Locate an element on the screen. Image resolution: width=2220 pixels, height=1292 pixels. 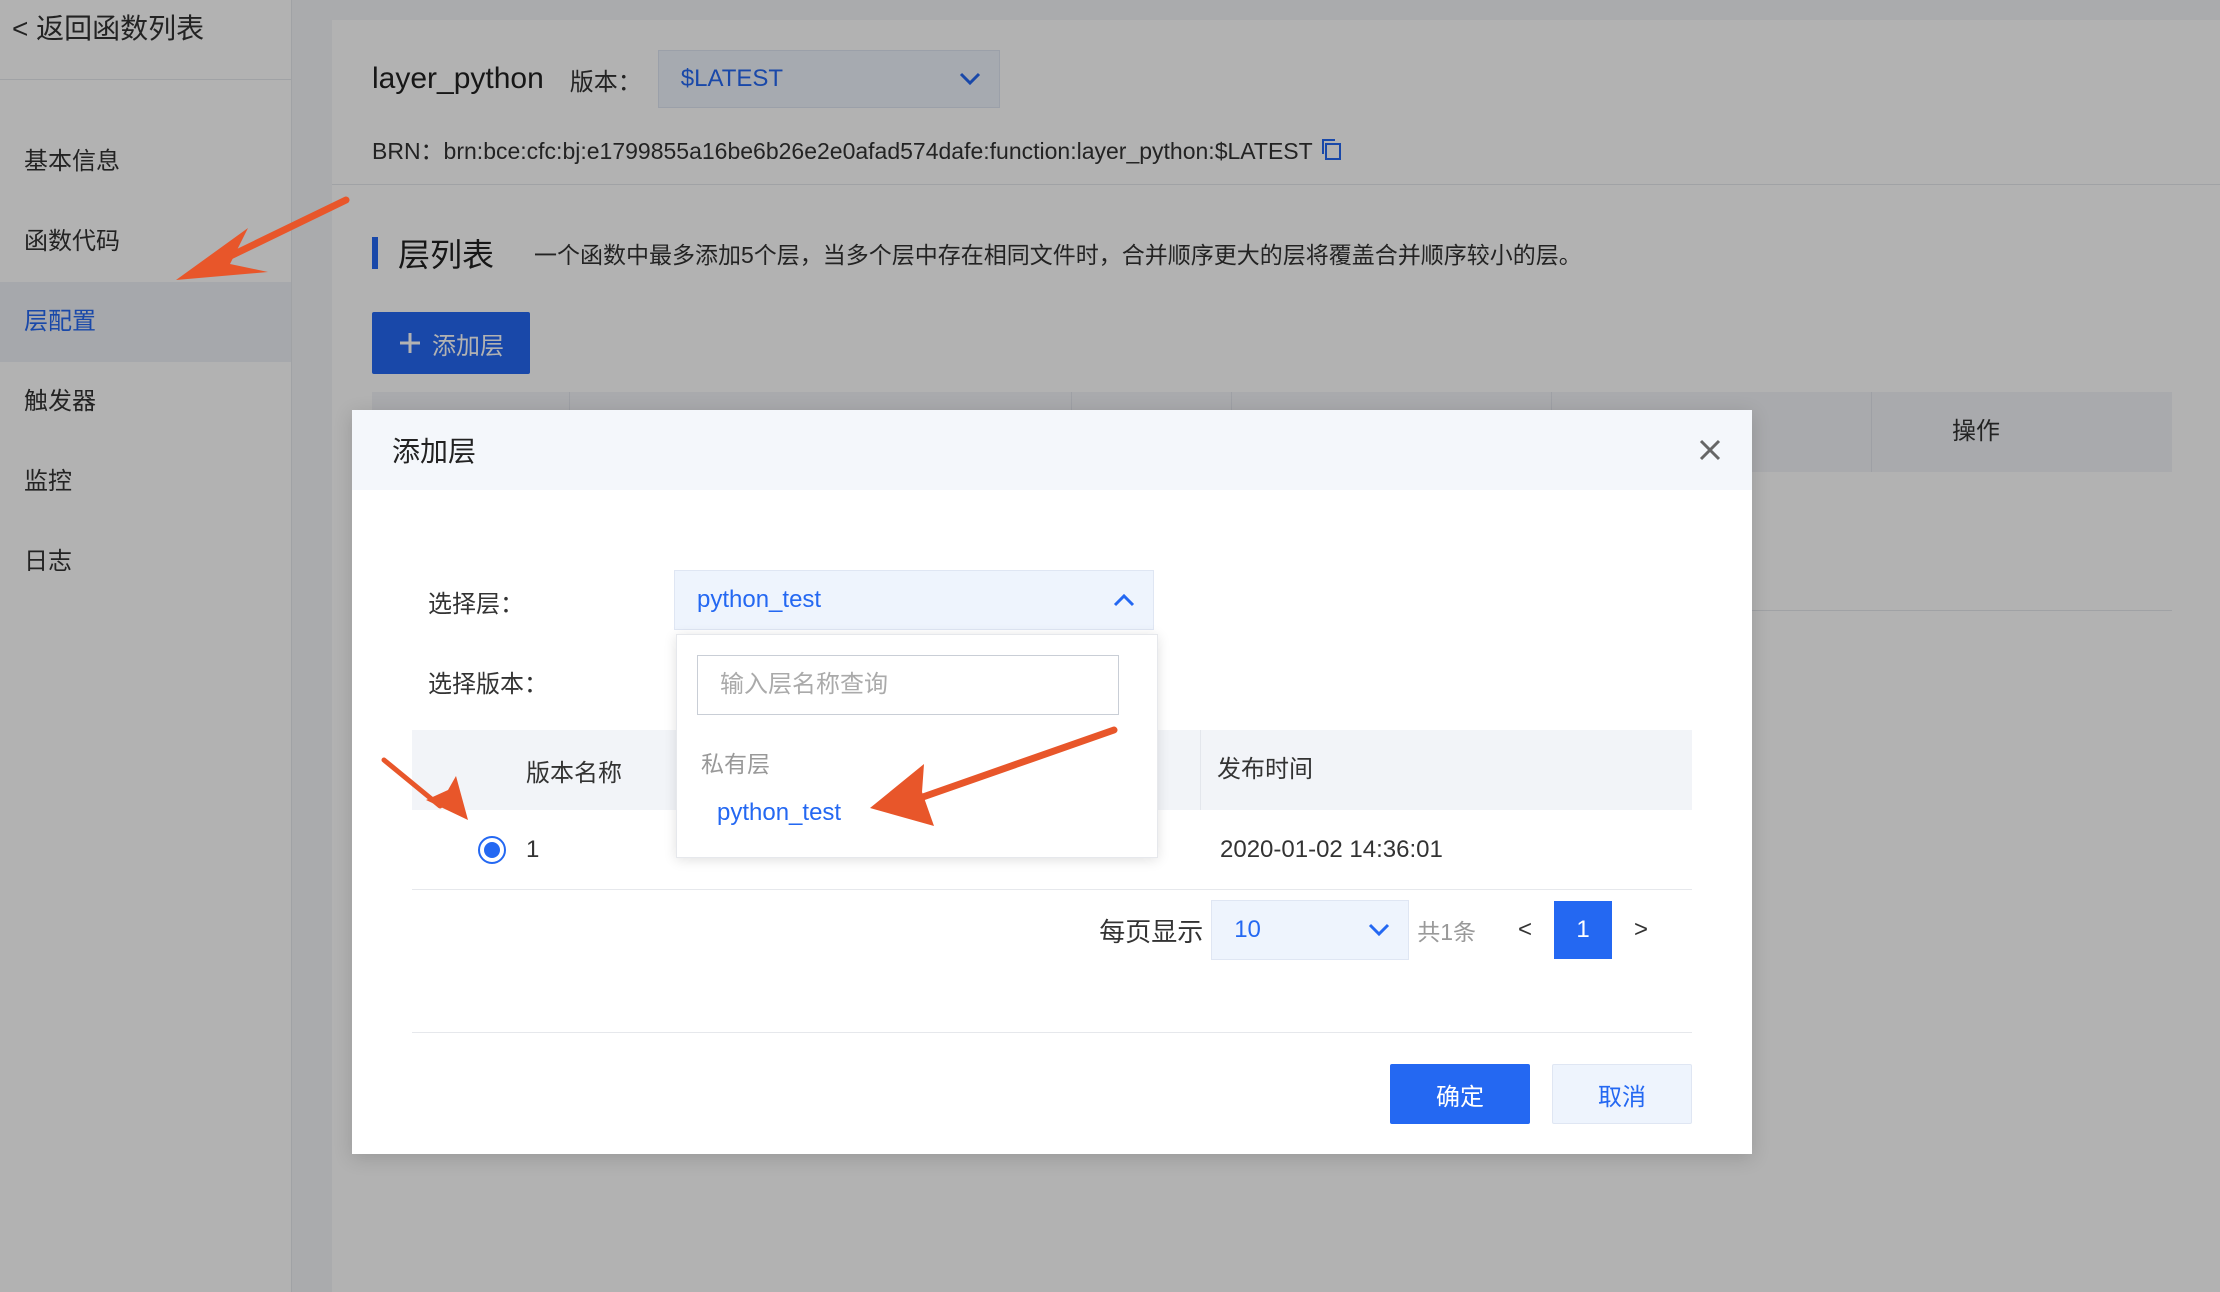
select-layer-label: 选择层： is located at coordinates (476, 604).